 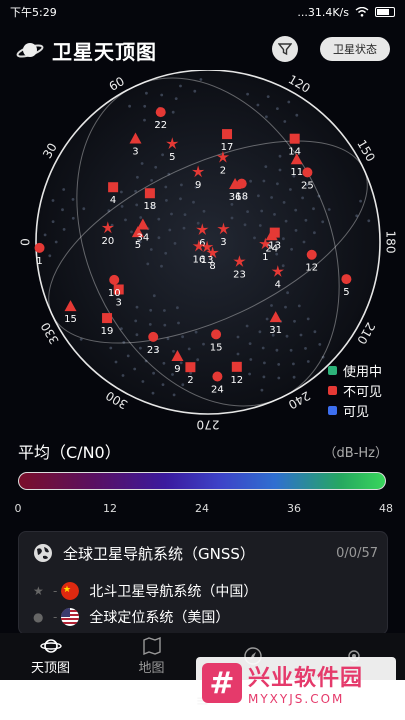 What do you see at coordinates (69, 452) in the screenshot?
I see `cn0-title: 平均（C/N0）` at bounding box center [69, 452].